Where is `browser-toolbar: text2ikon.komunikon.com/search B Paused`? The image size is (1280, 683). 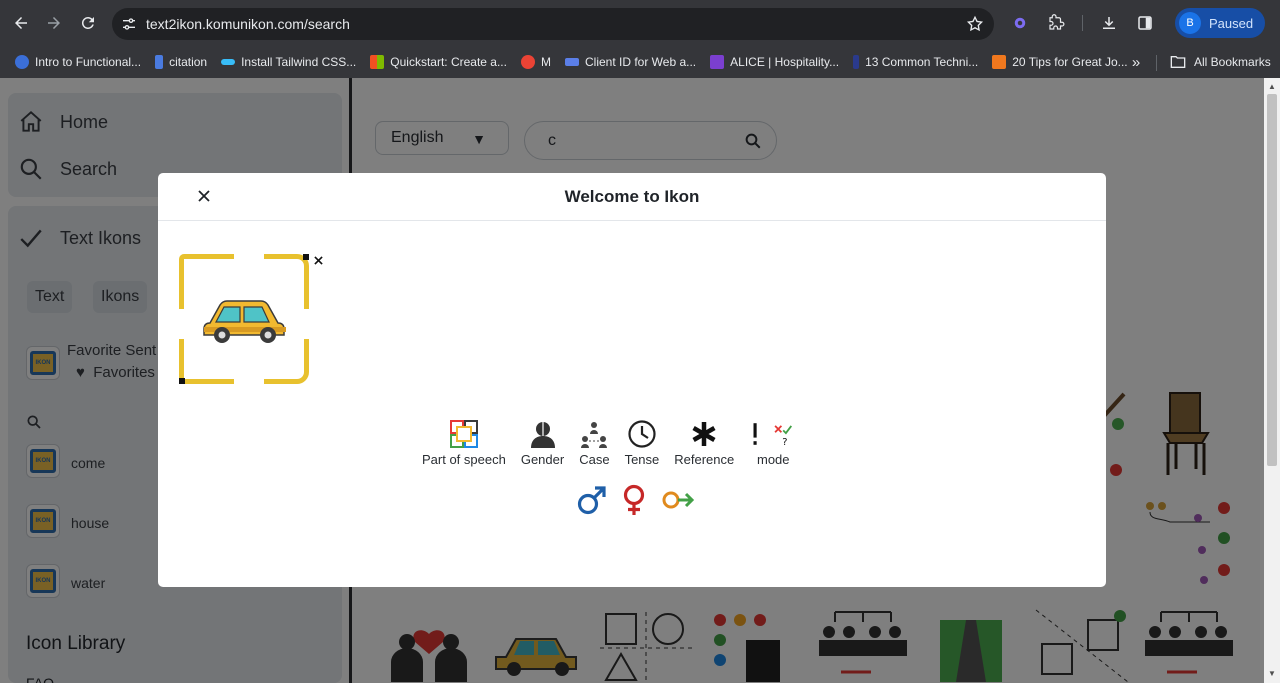 browser-toolbar: text2ikon.komunikon.com/search B Paused is located at coordinates (640, 23).